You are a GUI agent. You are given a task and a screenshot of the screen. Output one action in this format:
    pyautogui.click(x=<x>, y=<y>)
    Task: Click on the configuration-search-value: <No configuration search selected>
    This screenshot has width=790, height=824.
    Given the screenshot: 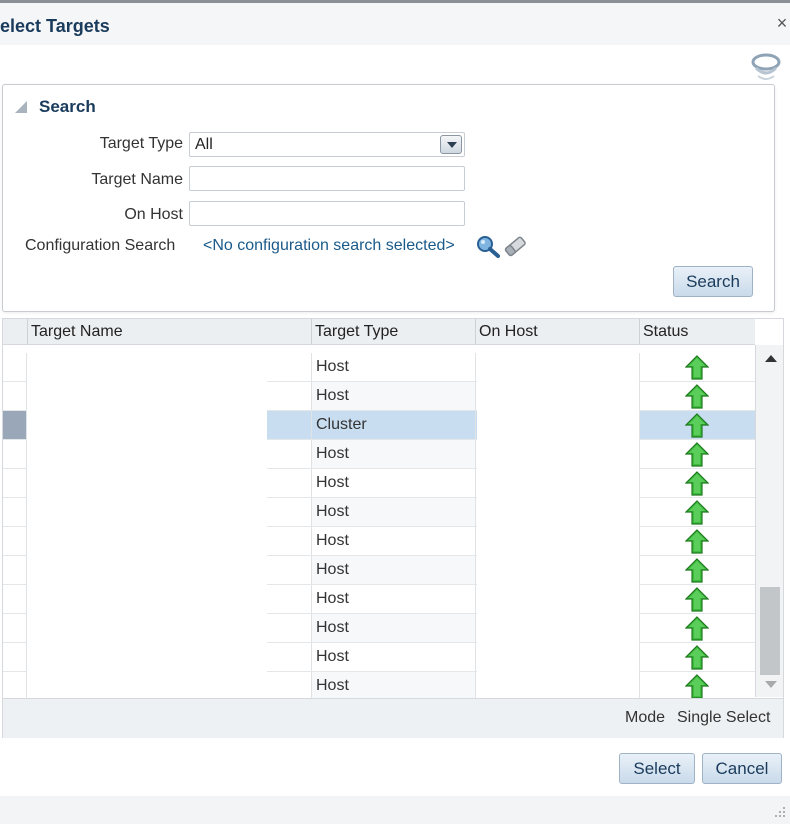 What is the action you would take?
    pyautogui.click(x=329, y=245)
    